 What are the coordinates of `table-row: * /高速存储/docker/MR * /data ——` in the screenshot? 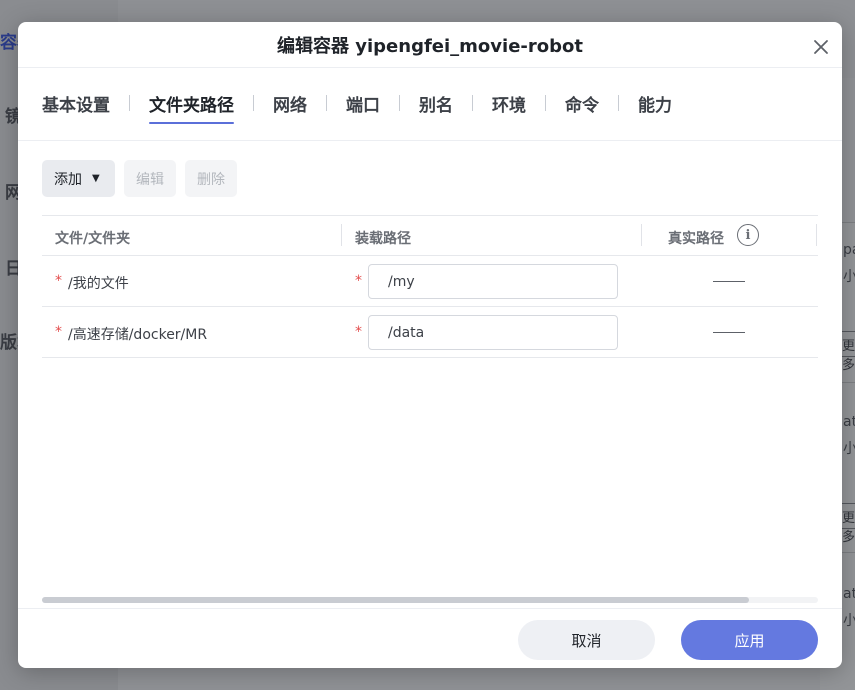 It's located at (430, 332).